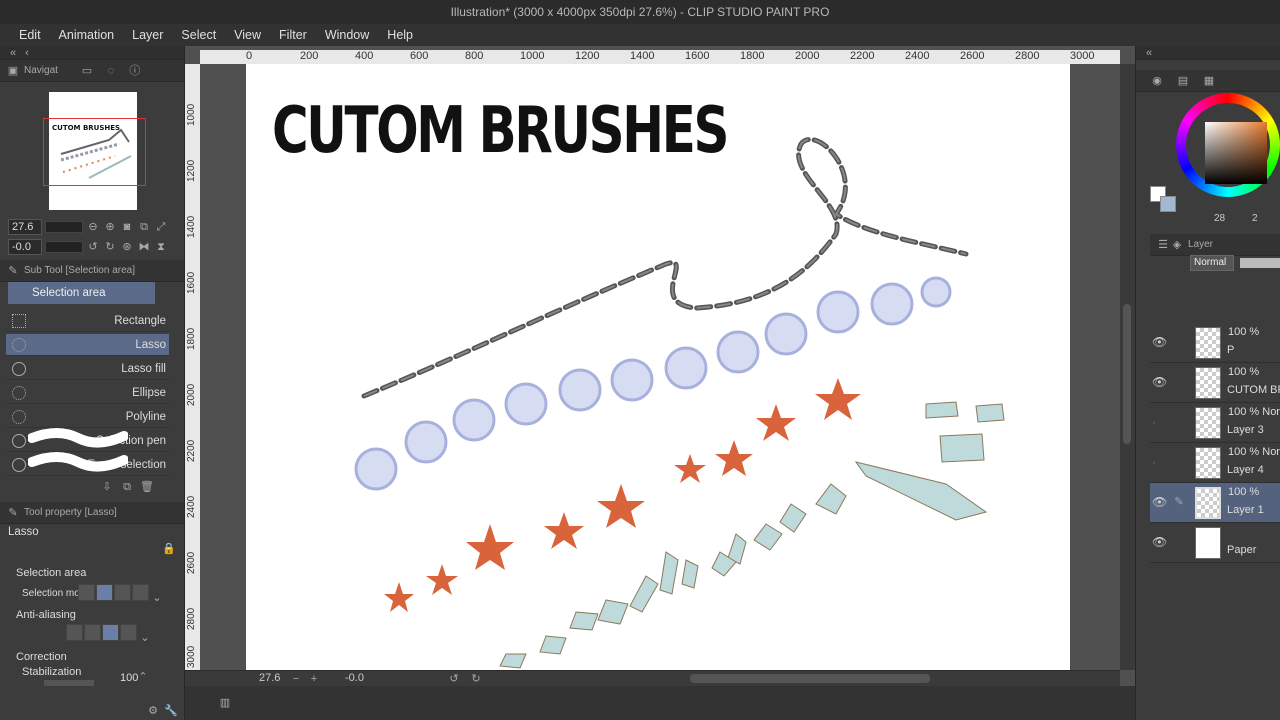  I want to click on subtool-actions: ⇩ ⧉ 🗑, so click(127, 487).